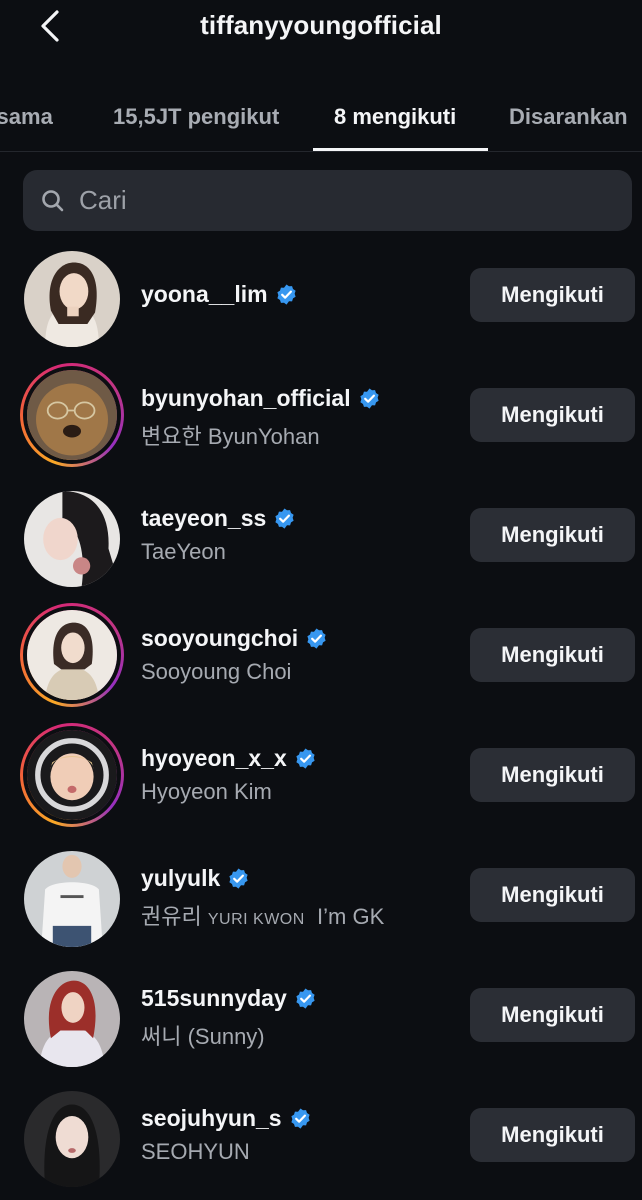 This screenshot has width=642, height=1200. What do you see at coordinates (262, 898) in the screenshot?
I see `user-names: yulyulk 권유리 YURI KWON I’m GK` at bounding box center [262, 898].